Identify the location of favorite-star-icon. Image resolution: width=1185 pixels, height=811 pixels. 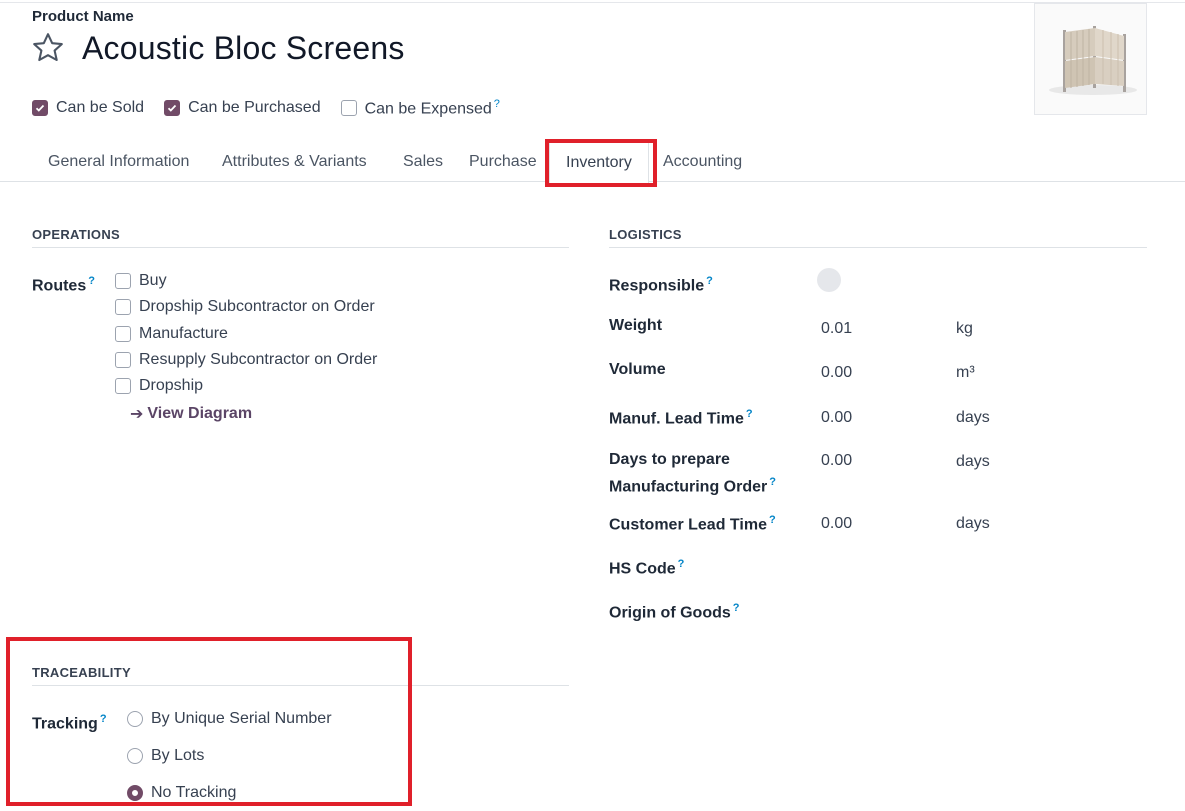
(48, 48).